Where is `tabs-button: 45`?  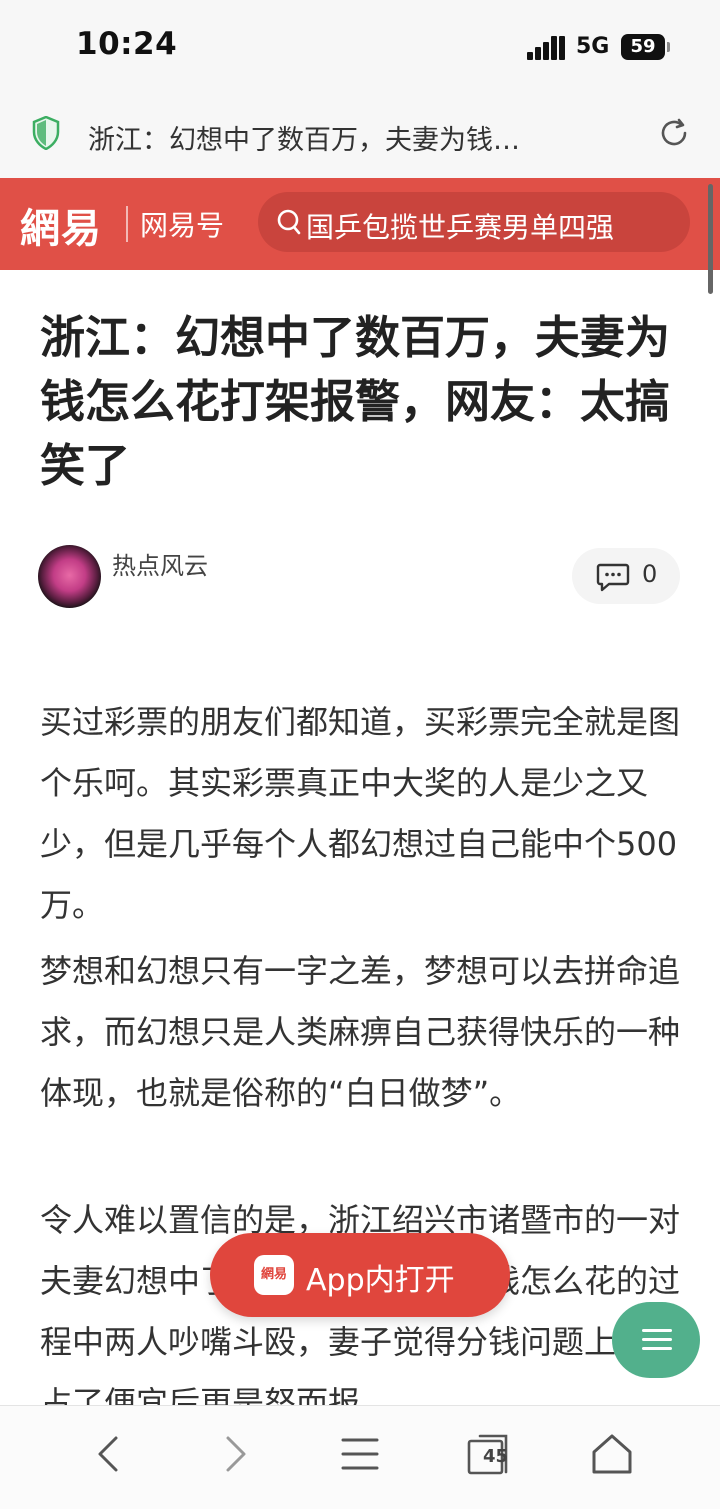
tabs-button: 45 is located at coordinates (488, 1454).